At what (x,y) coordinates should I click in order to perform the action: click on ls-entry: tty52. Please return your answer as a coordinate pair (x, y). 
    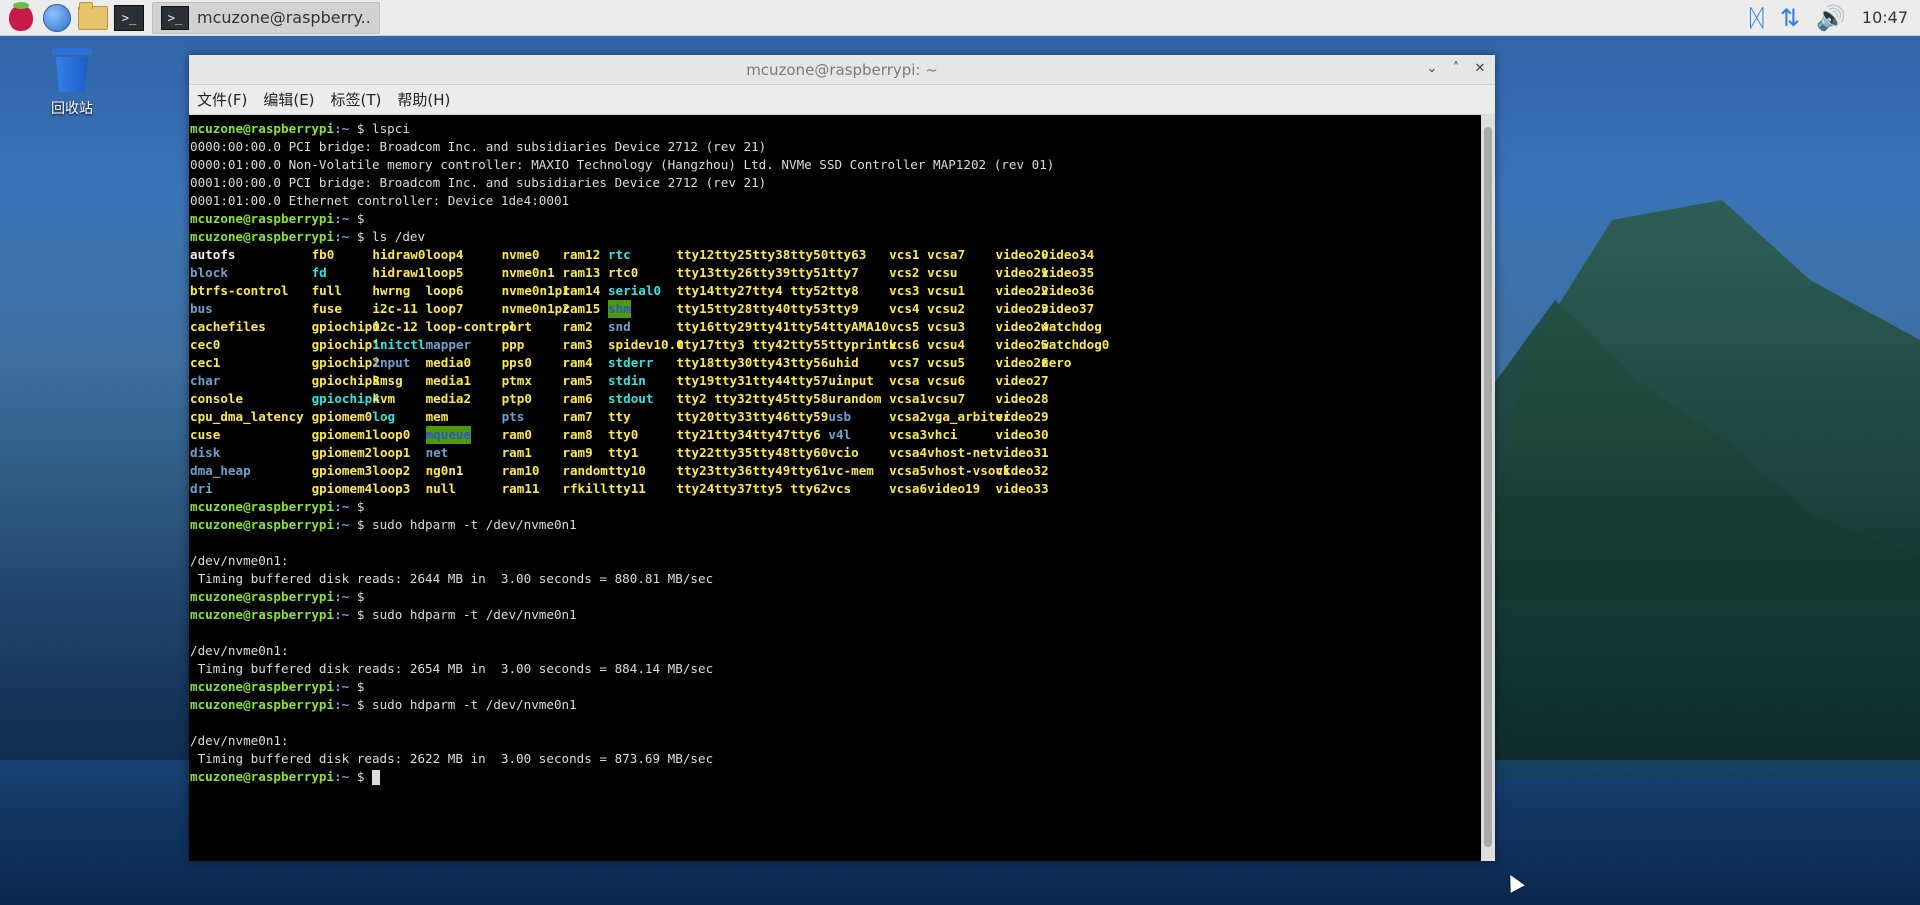
    Looking at the image, I should click on (809, 290).